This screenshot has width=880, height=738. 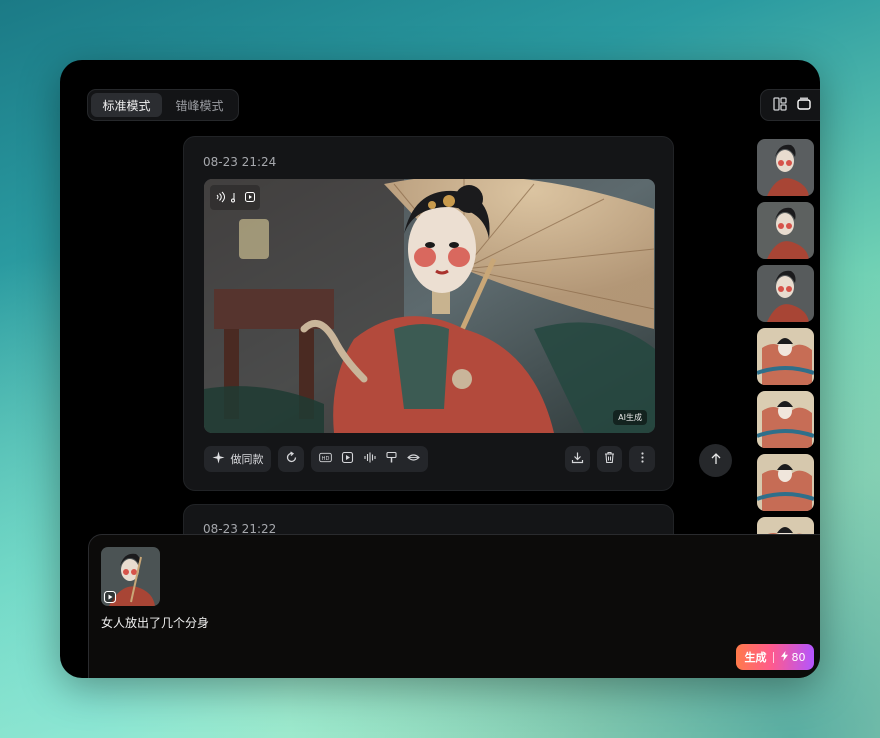 What do you see at coordinates (780, 105) in the screenshot?
I see `grid-view-icon` at bounding box center [780, 105].